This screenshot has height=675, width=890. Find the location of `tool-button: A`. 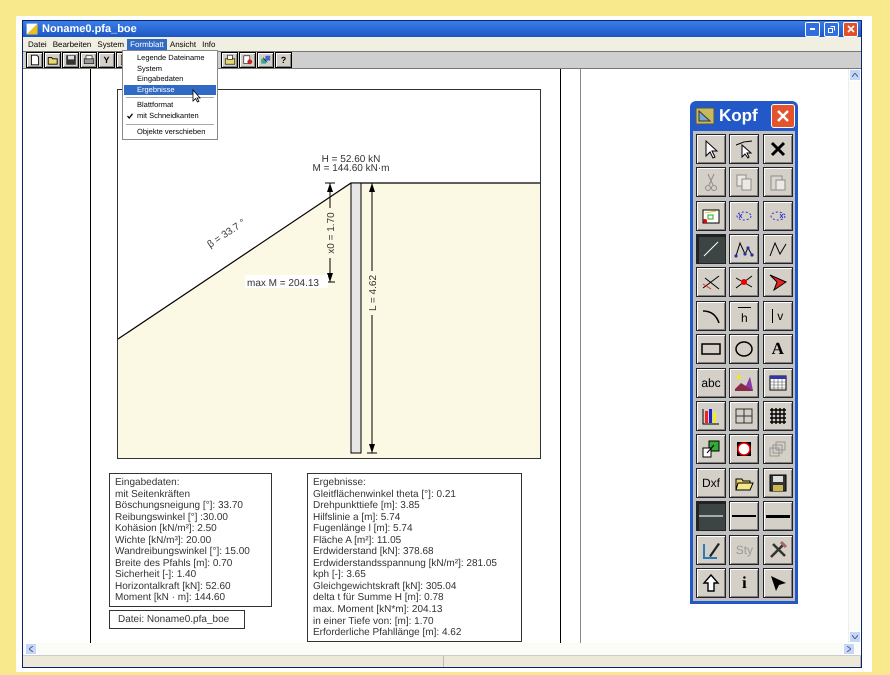

tool-button: A is located at coordinates (777, 349).